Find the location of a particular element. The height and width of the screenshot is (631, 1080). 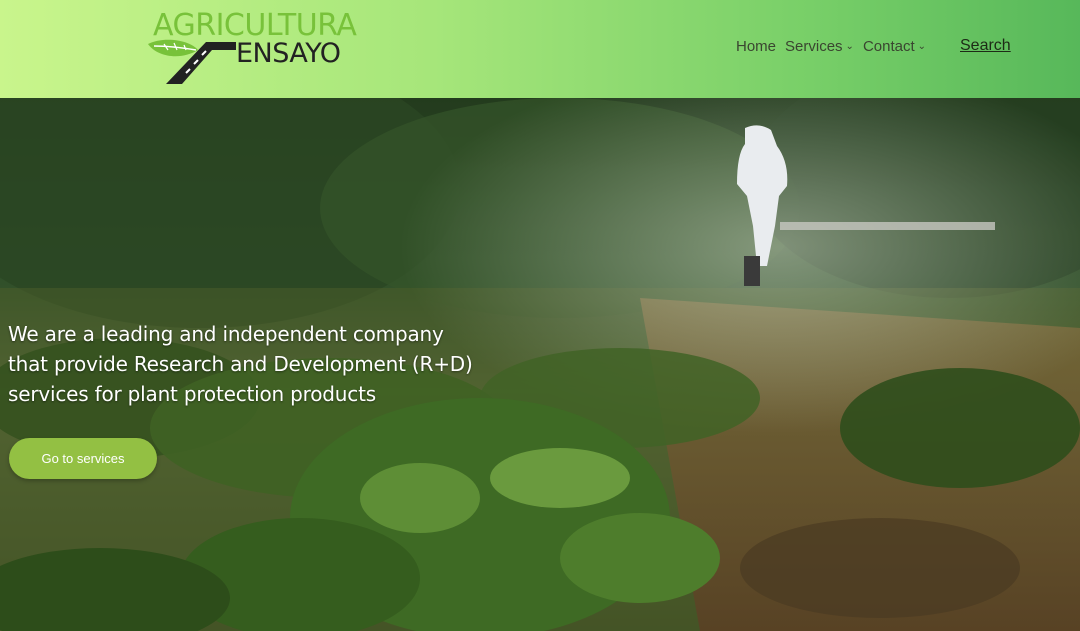

nav-label-contact: Contact is located at coordinates (888, 46).